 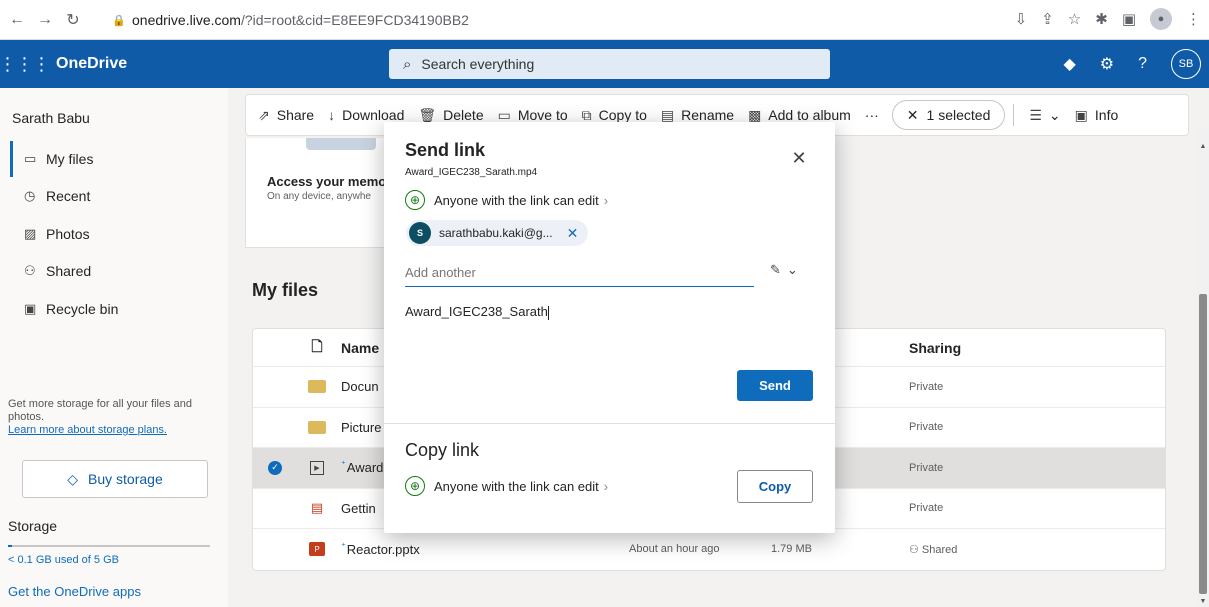 I want to click on sidebar-item-recycle-bin: ▣ Recycle bin, so click(x=115, y=309).